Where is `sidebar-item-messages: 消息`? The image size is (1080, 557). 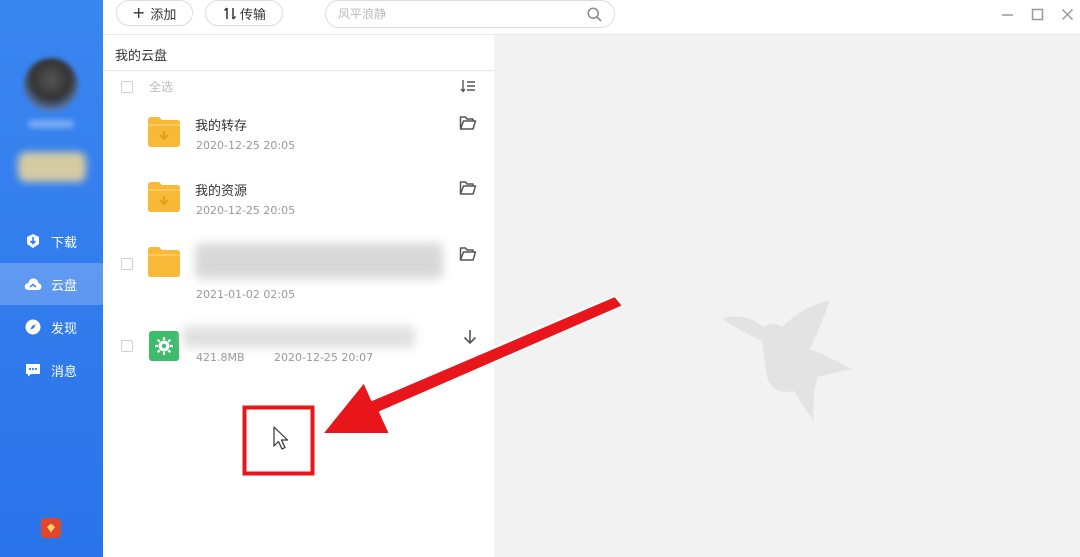 sidebar-item-messages: 消息 is located at coordinates (51, 370).